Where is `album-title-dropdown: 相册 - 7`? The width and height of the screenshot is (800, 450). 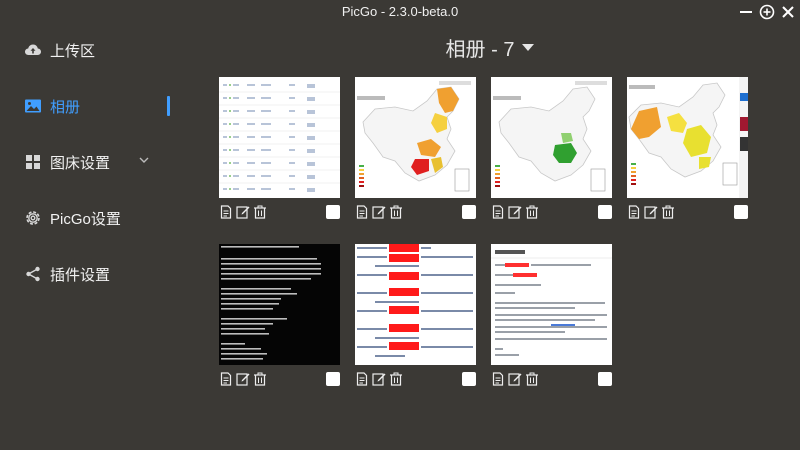
album-title-dropdown: 相册 - 7 is located at coordinates (490, 47).